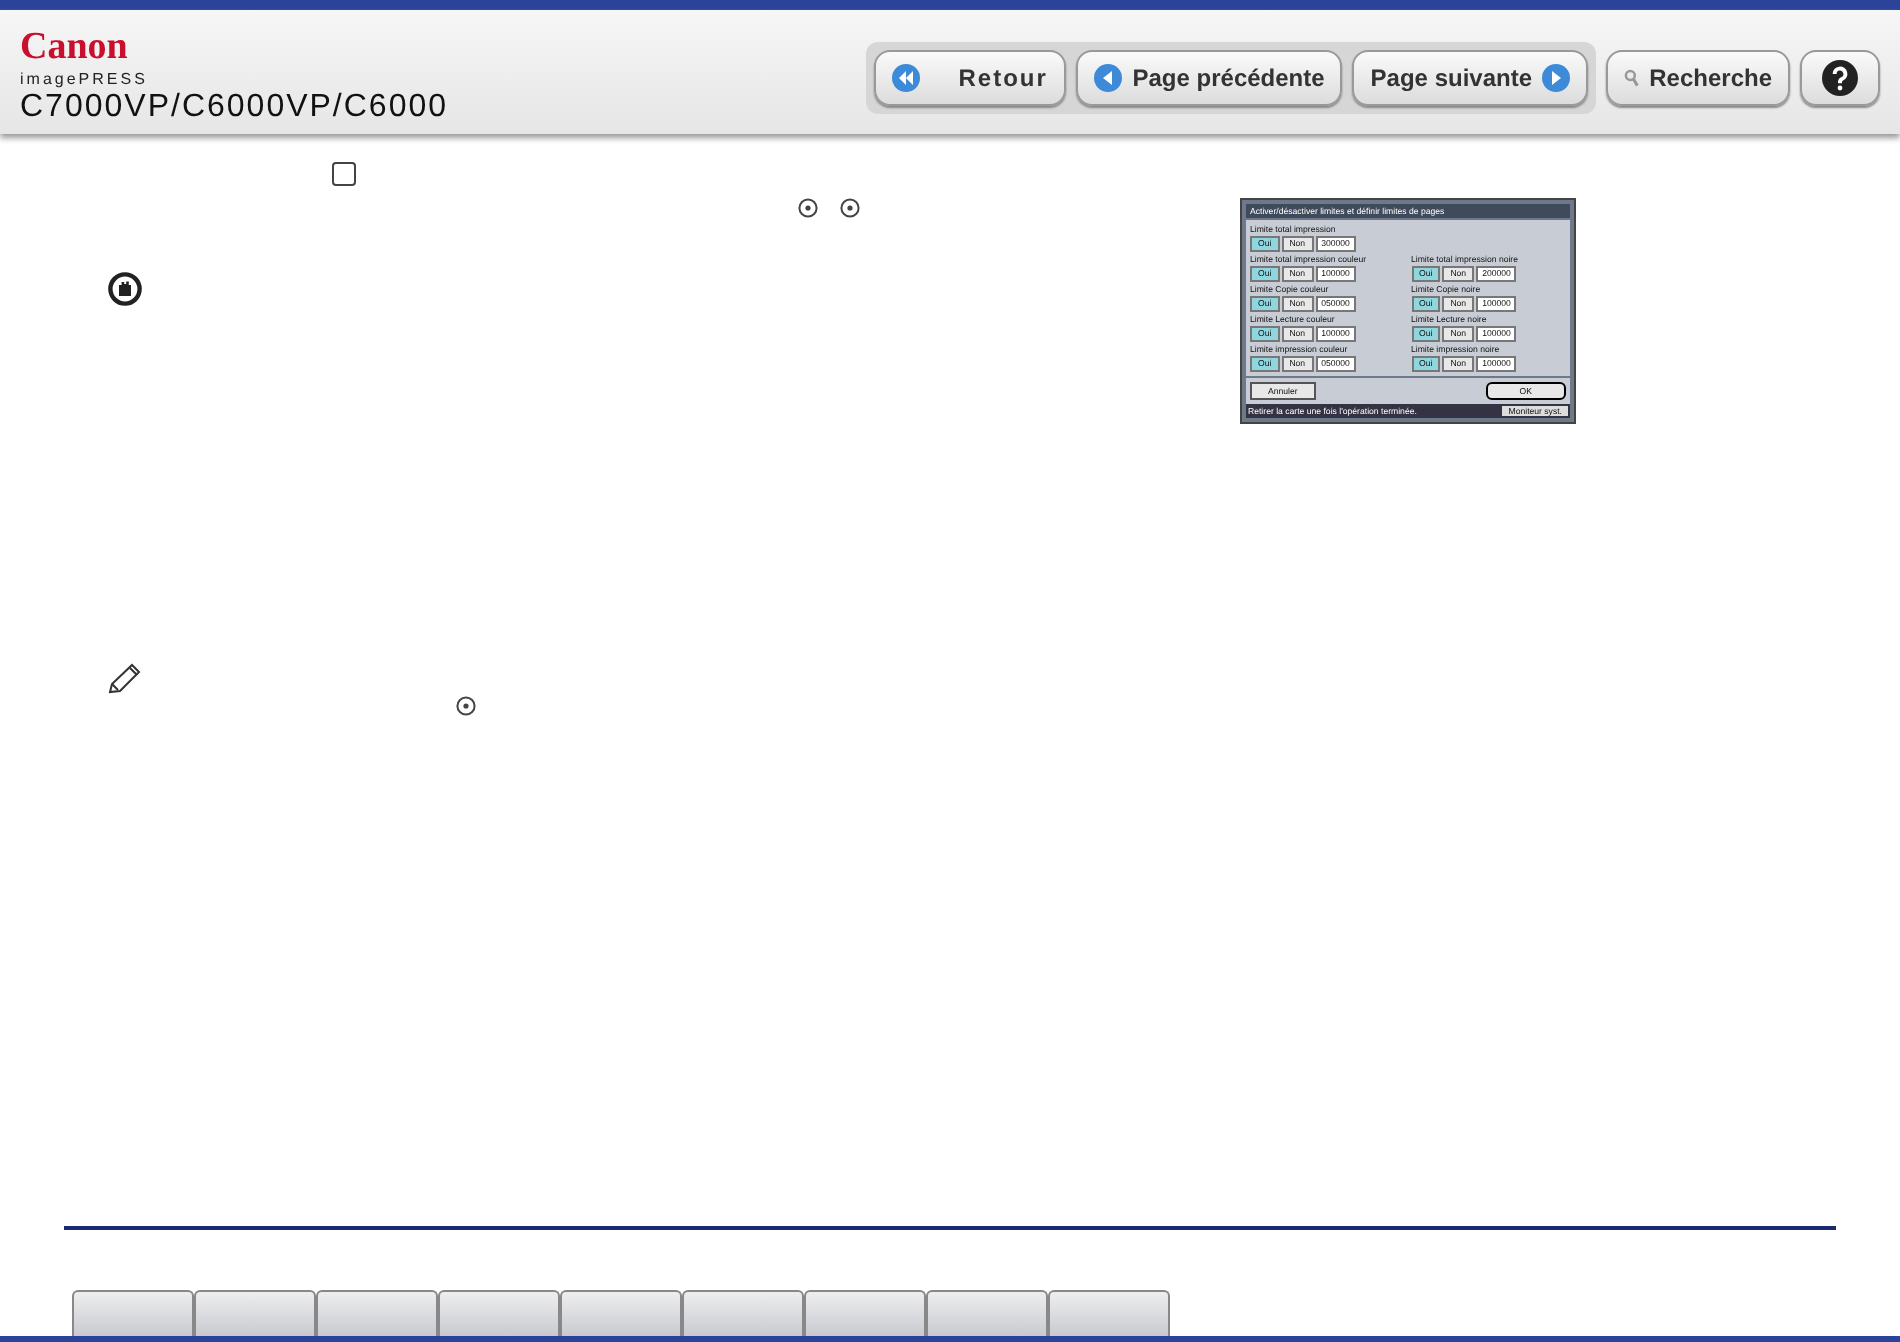 The image size is (1900, 1342). Describe the element at coordinates (126, 678) in the screenshot. I see `pencil-icon` at that location.